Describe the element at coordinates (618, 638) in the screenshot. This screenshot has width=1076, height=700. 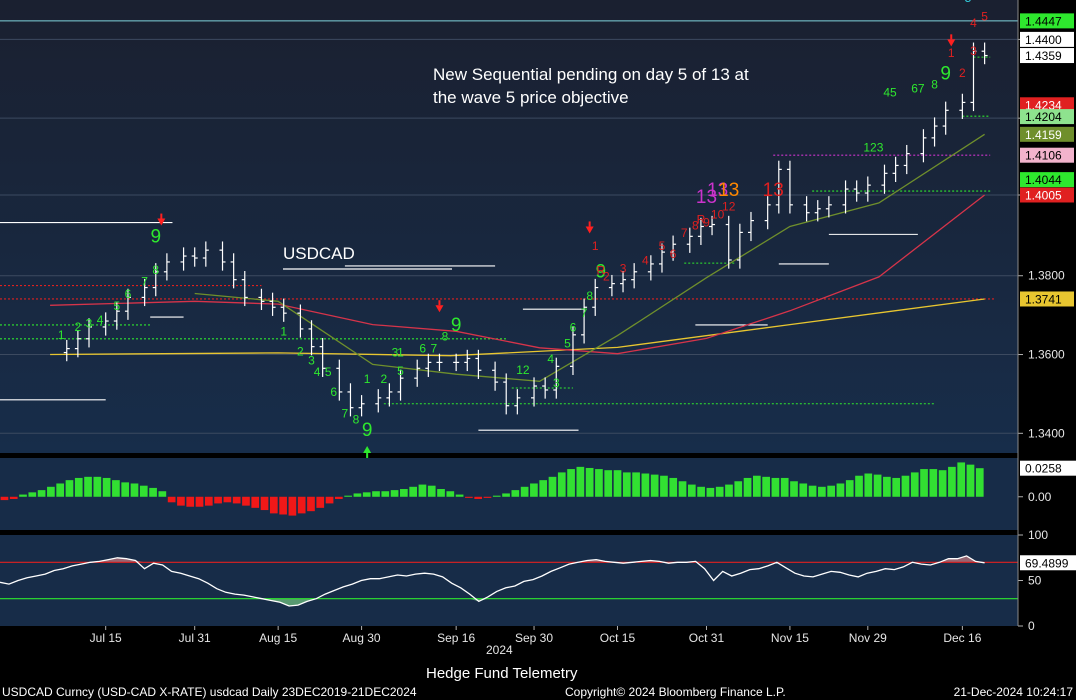
I see `date-tick-label: Oct 15` at that location.